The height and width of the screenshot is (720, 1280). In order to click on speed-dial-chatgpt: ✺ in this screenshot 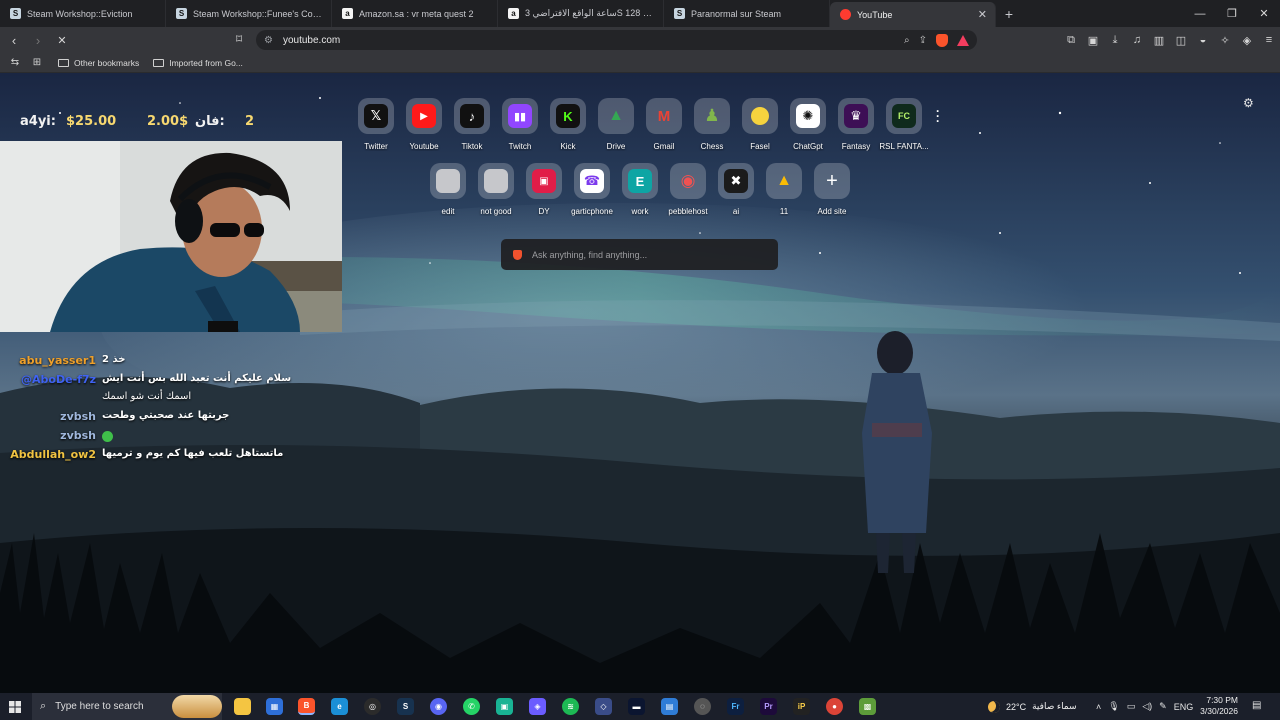, I will do `click(808, 116)`.